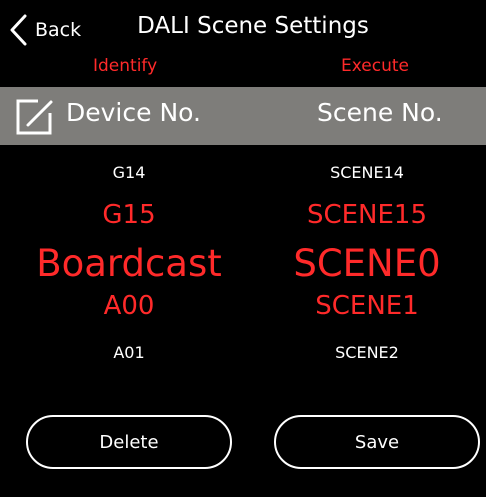  Describe the element at coordinates (129, 306) in the screenshot. I see `device-list-item: A00` at that location.